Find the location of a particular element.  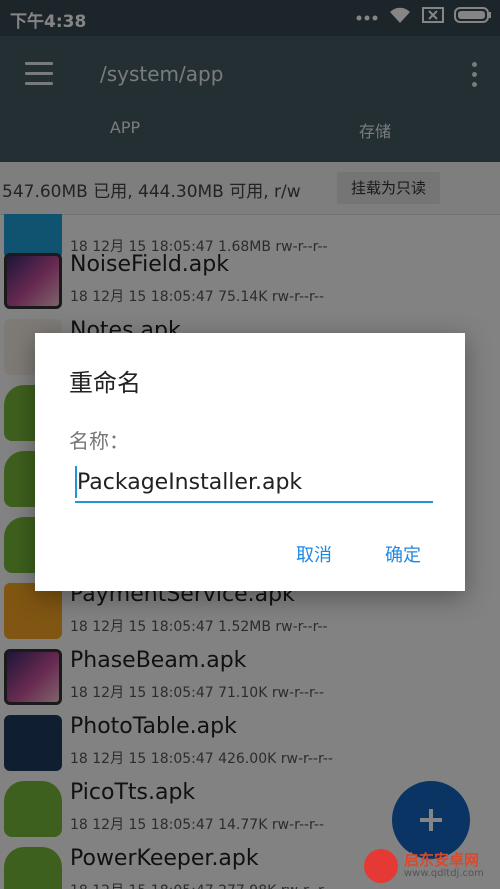

watermark-brand: 启东安卓网 is located at coordinates (442, 860).